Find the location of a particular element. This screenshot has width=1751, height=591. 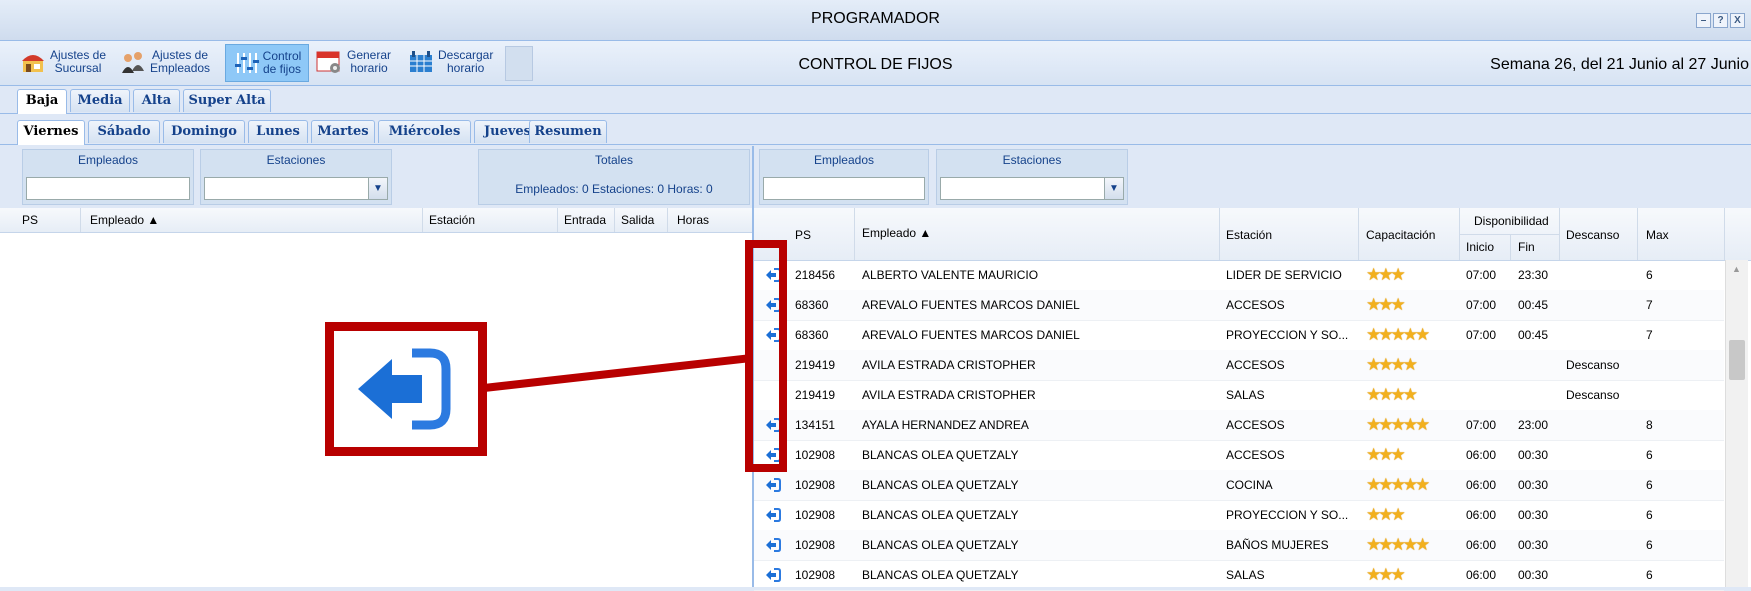

tab-sabado: Sábado is located at coordinates (124, 131).